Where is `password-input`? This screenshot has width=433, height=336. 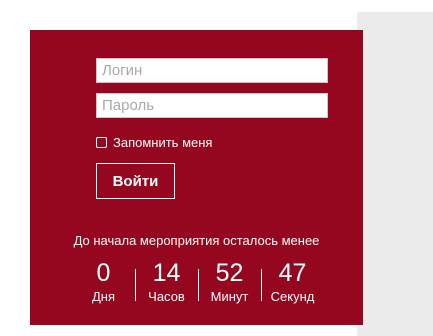 password-input is located at coordinates (212, 105).